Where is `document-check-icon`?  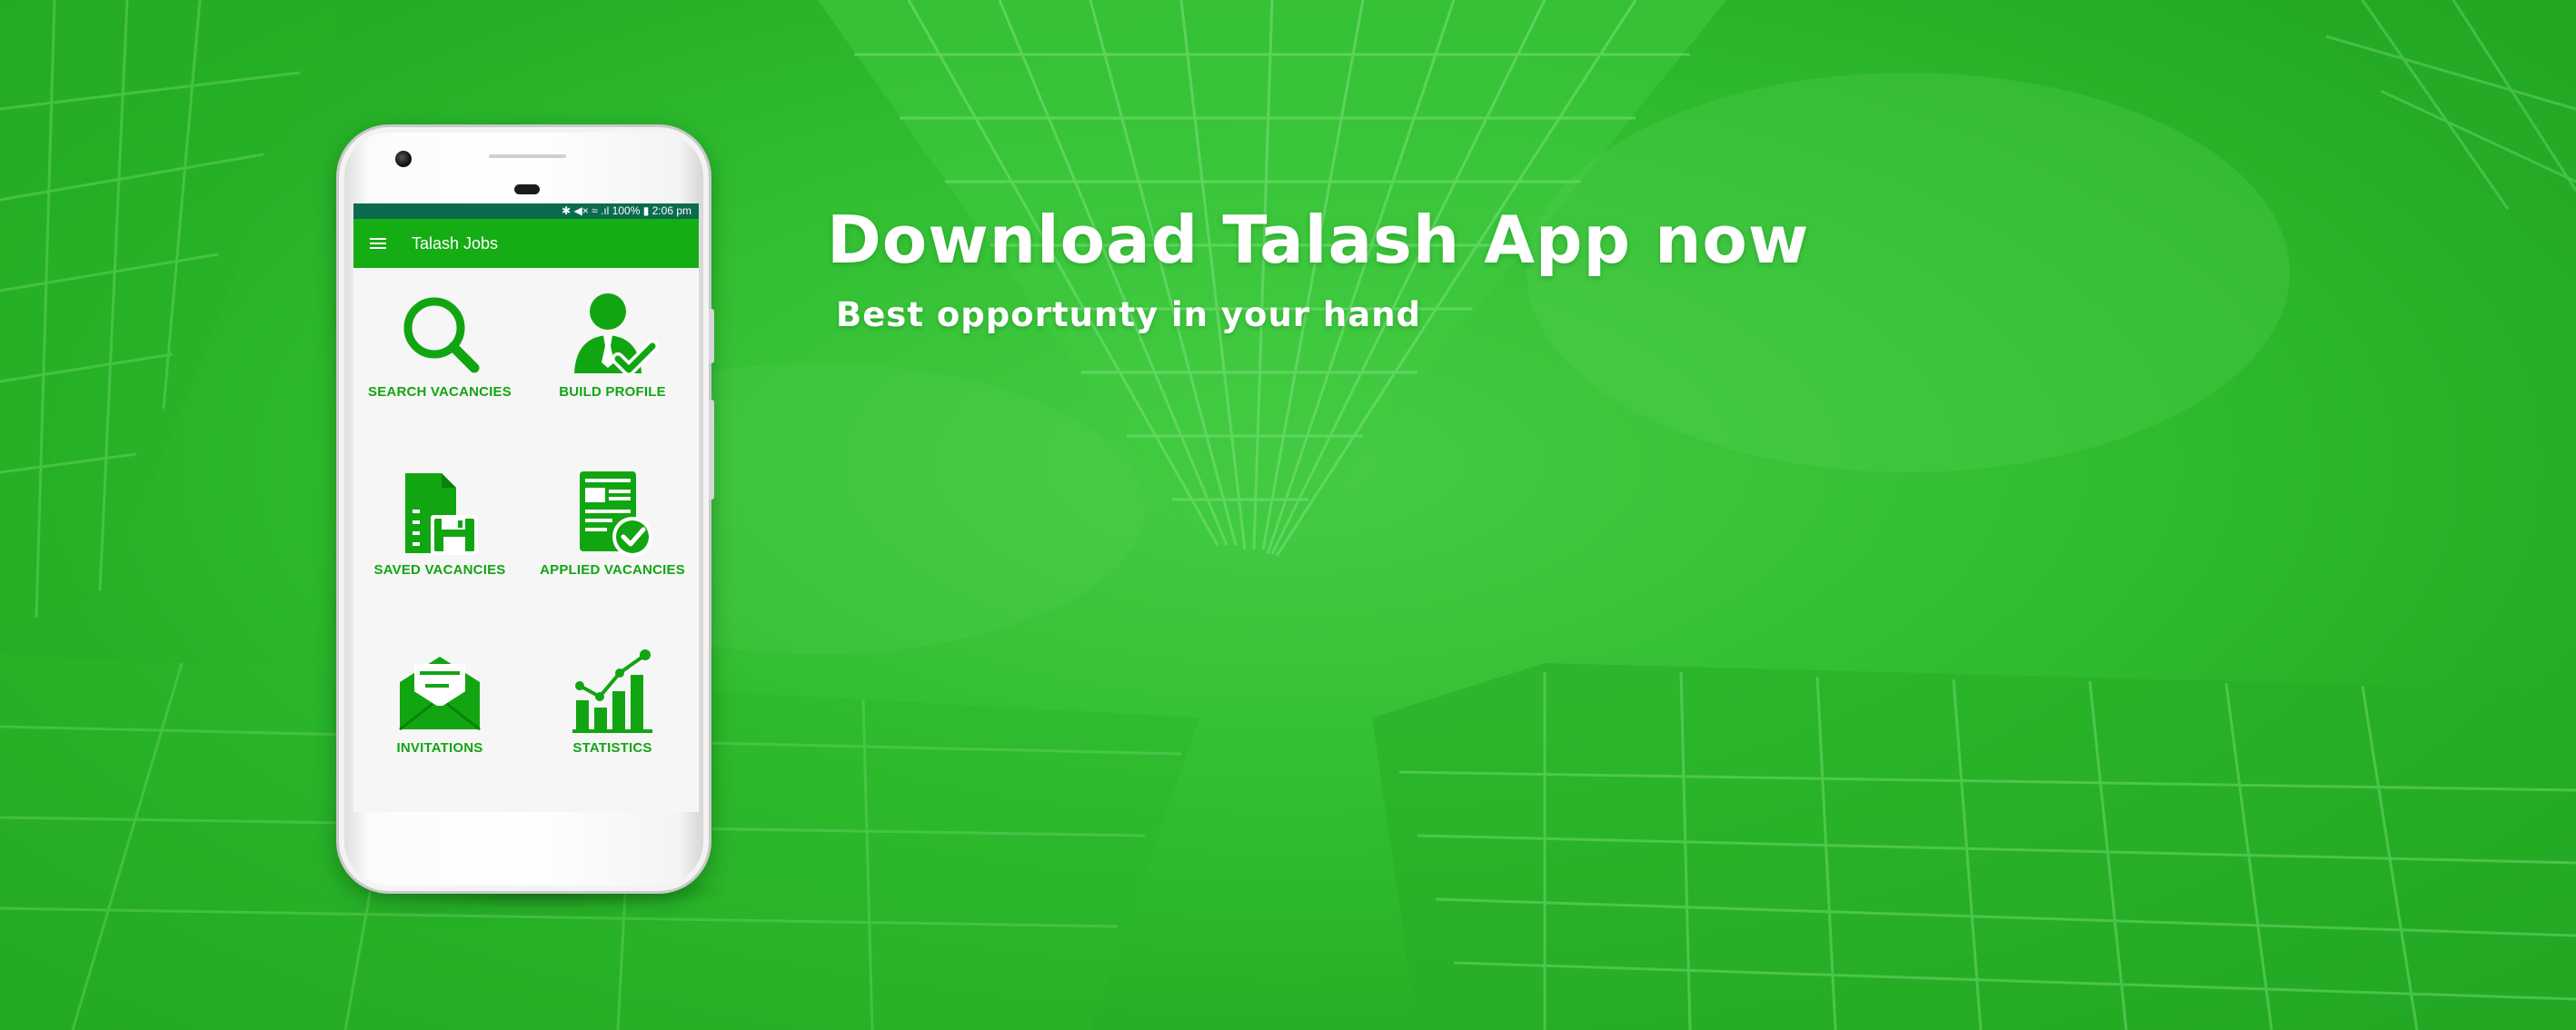
document-check-icon is located at coordinates (616, 514).